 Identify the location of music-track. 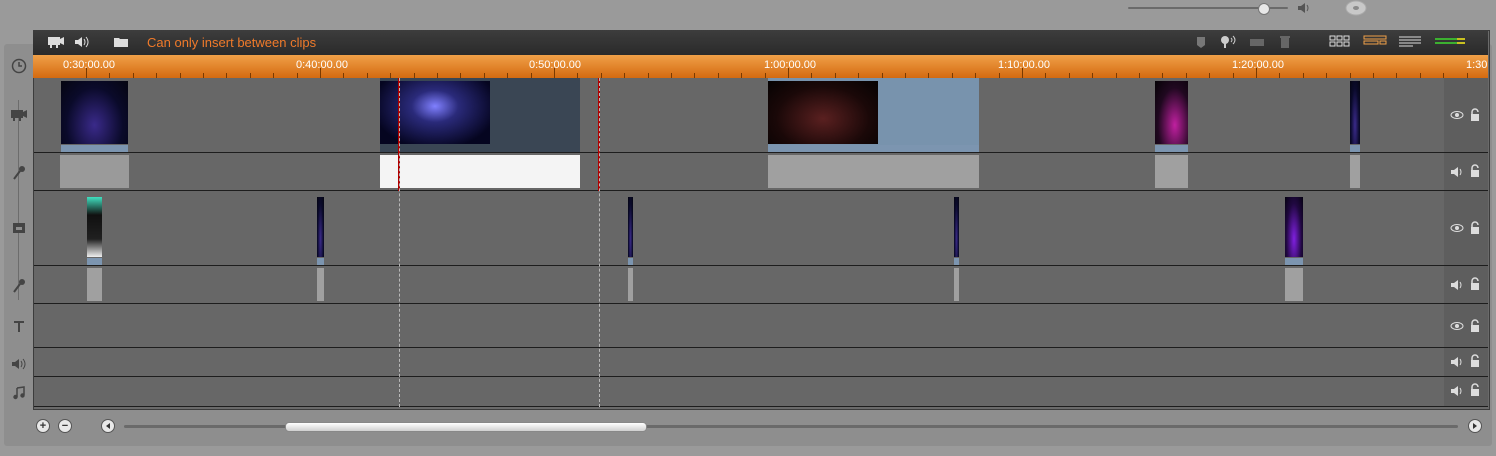
(739, 392).